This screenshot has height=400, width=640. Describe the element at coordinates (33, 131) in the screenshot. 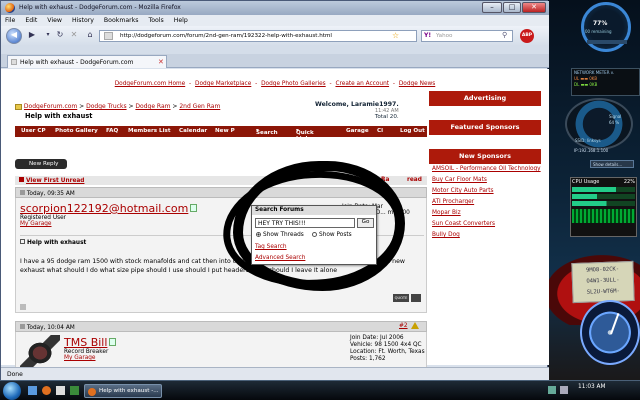

I see `nav-user-cp: User CP` at that location.